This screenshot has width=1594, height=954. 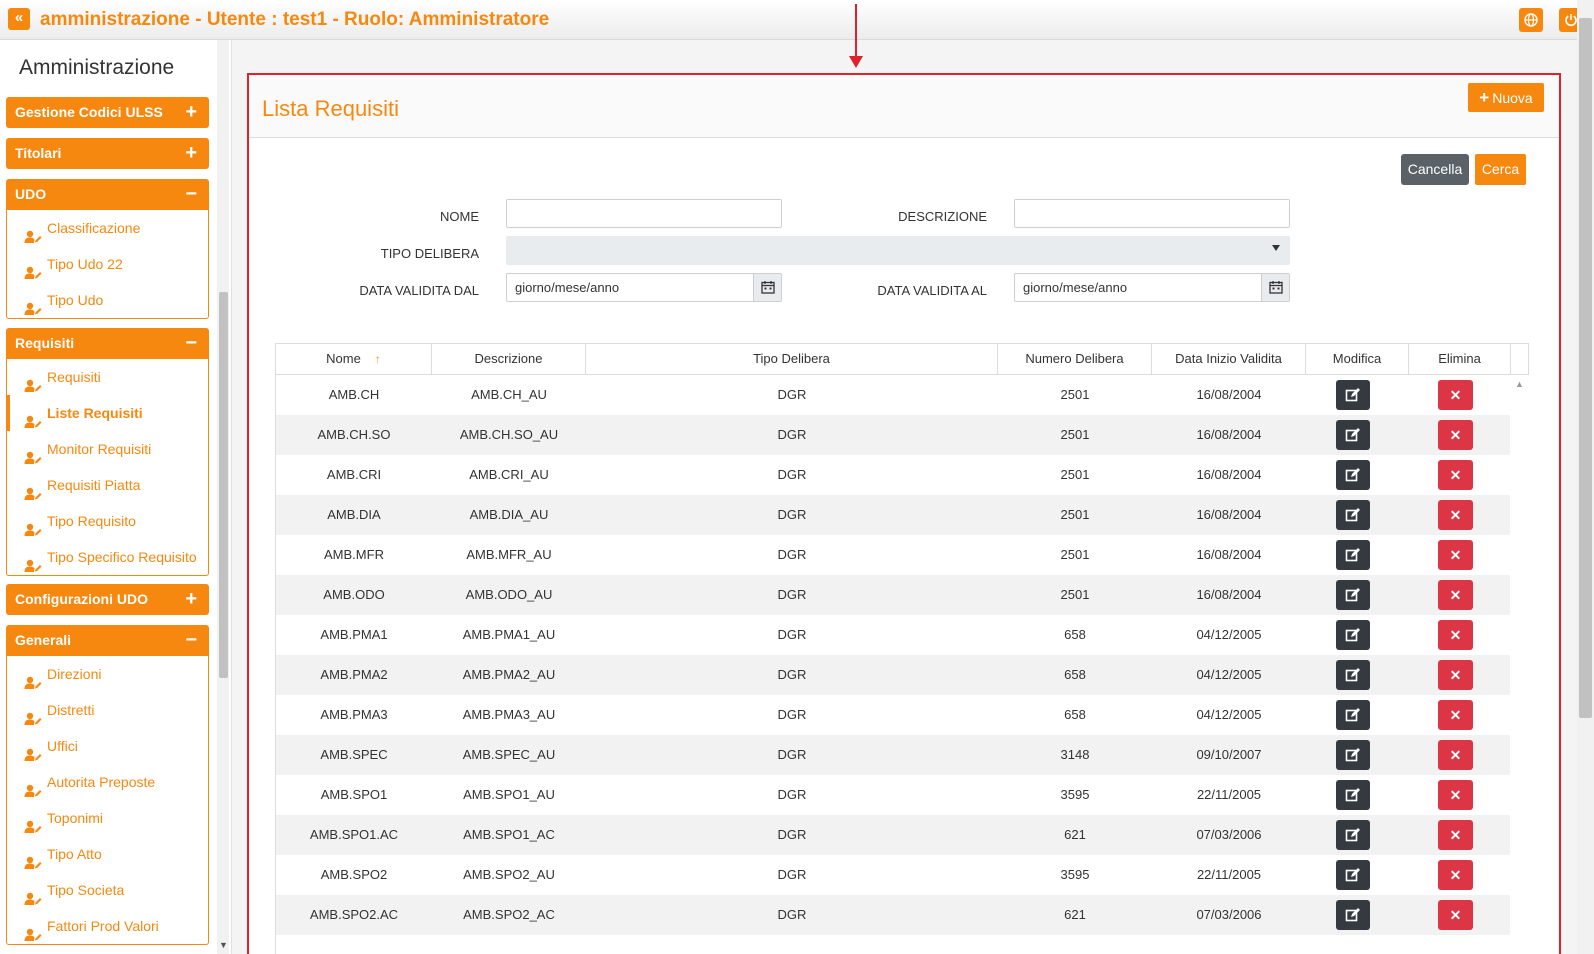 What do you see at coordinates (62, 746) in the screenshot?
I see `sidebar-item-label: Uffici` at bounding box center [62, 746].